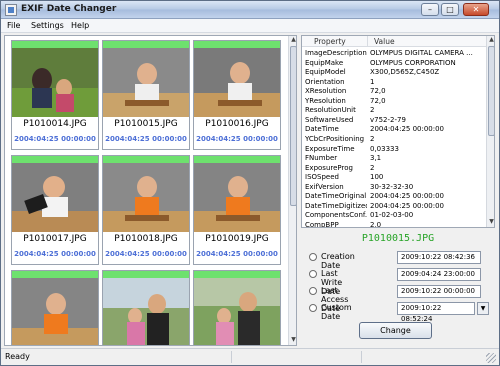 Image resolution: width=500 pixels, height=366 pixels. What do you see at coordinates (394, 158) in the screenshot?
I see `property-row: FNumber 3,1` at bounding box center [394, 158].